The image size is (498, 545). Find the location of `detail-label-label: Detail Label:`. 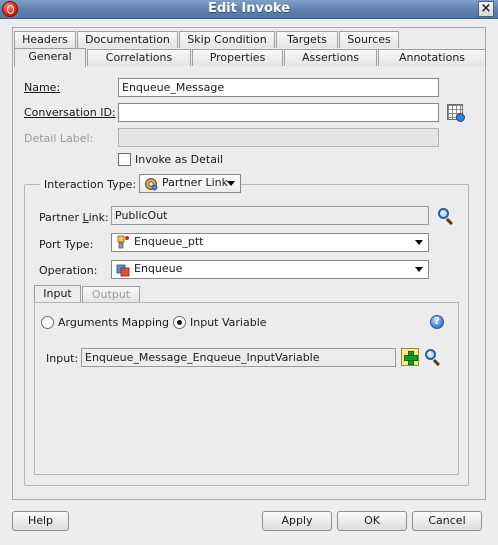

detail-label-label: Detail Label: is located at coordinates (59, 138).